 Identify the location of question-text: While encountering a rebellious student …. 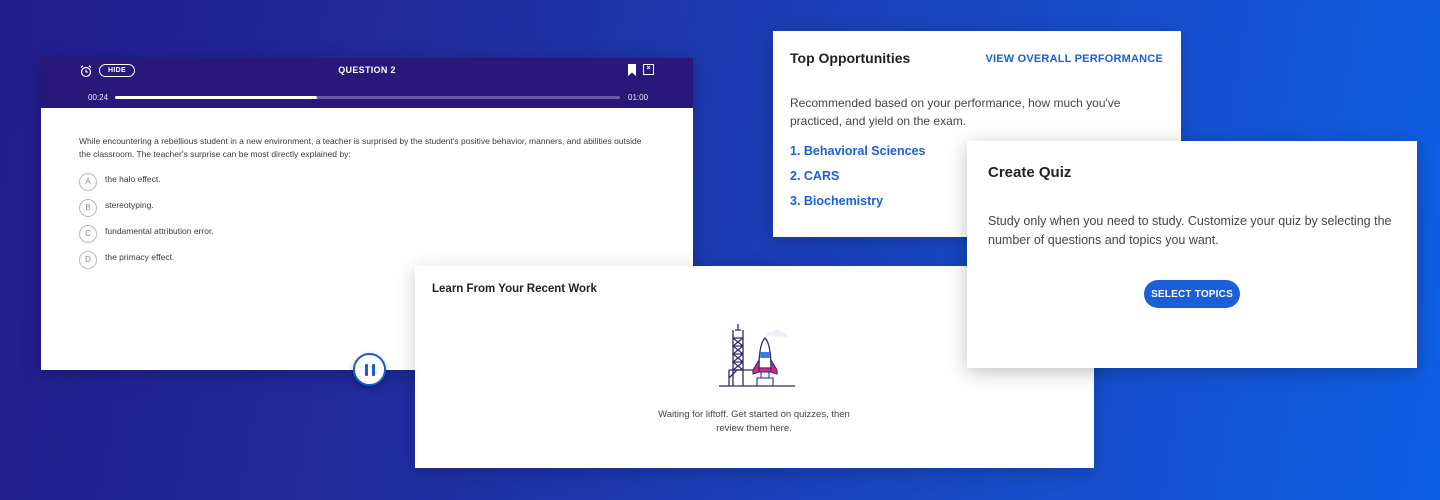
(360, 147).